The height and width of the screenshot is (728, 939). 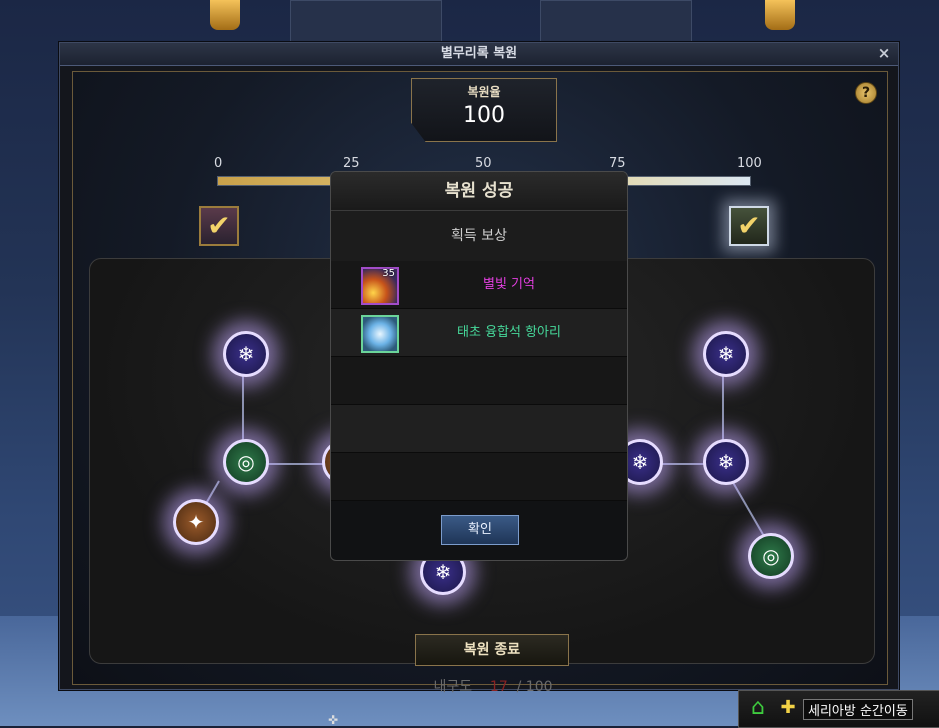 I want to click on move-handle-icon: ✜, so click(x=334, y=720).